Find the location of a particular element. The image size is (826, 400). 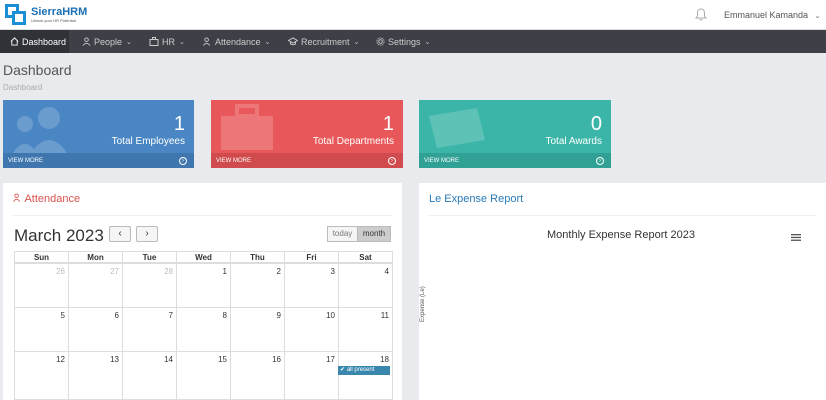

prev-month-button: ‹ is located at coordinates (120, 234).